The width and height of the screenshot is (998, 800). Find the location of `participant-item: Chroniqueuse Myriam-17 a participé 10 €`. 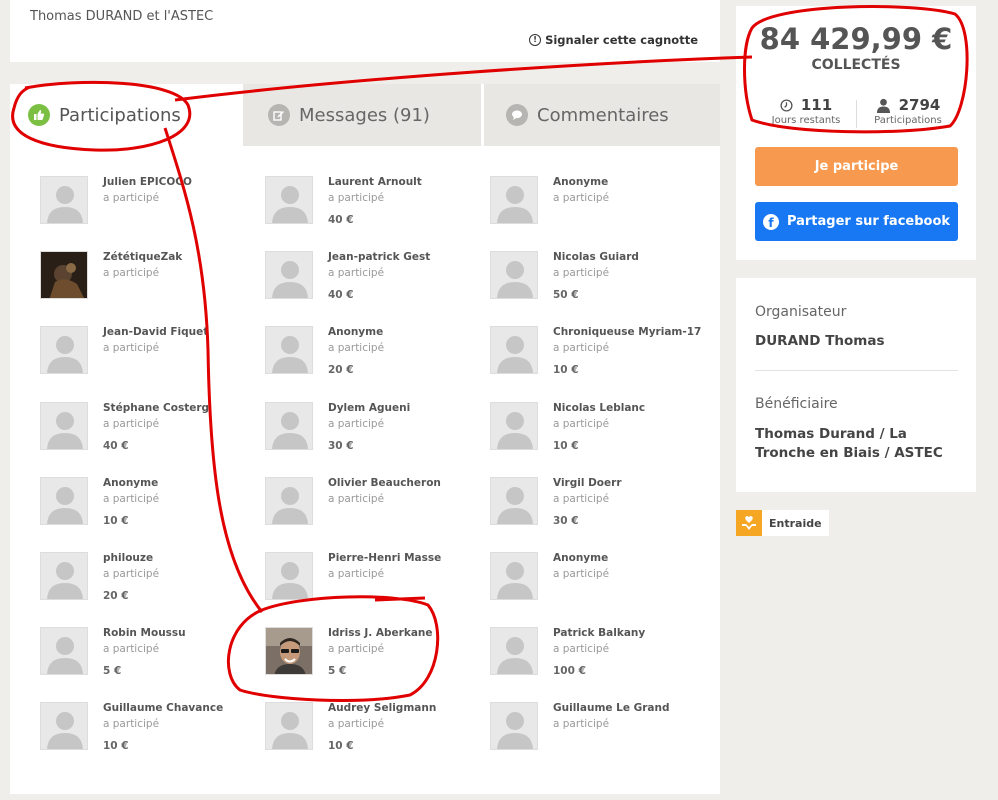

participant-item: Chroniqueuse Myriam-17 a participé 10 € is located at coordinates (595, 356).